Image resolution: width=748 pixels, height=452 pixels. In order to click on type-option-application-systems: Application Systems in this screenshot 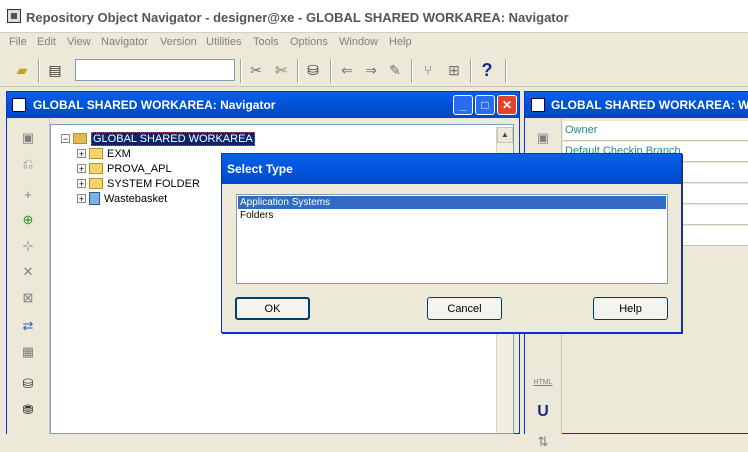, I will do `click(452, 202)`.